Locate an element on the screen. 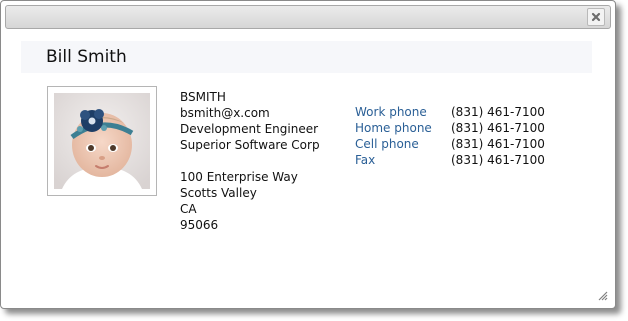 The width and height of the screenshot is (628, 321). cell-phone-link: Cell phone is located at coordinates (403, 144).